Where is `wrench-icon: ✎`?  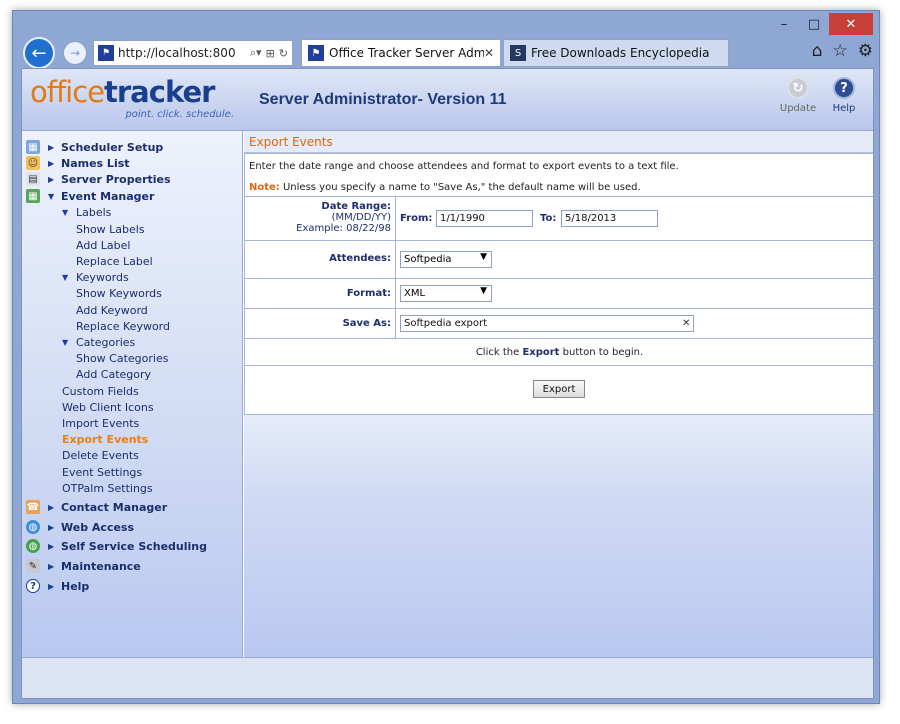
wrench-icon: ✎ is located at coordinates (33, 566).